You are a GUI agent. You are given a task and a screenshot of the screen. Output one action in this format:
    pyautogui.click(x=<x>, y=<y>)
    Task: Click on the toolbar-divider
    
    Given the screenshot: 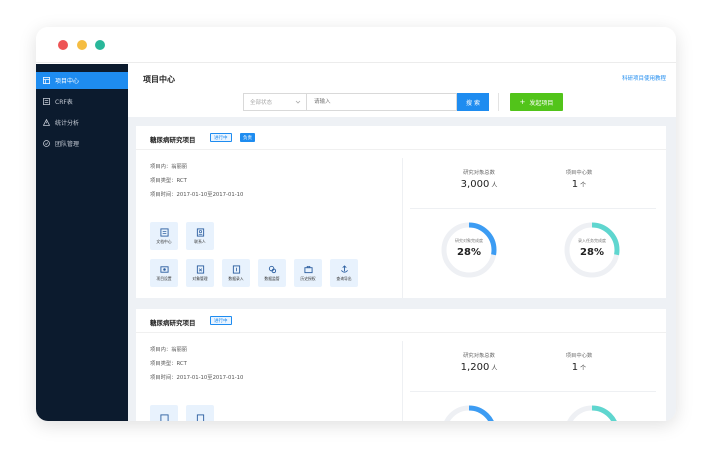 What is the action you would take?
    pyautogui.click(x=498, y=102)
    